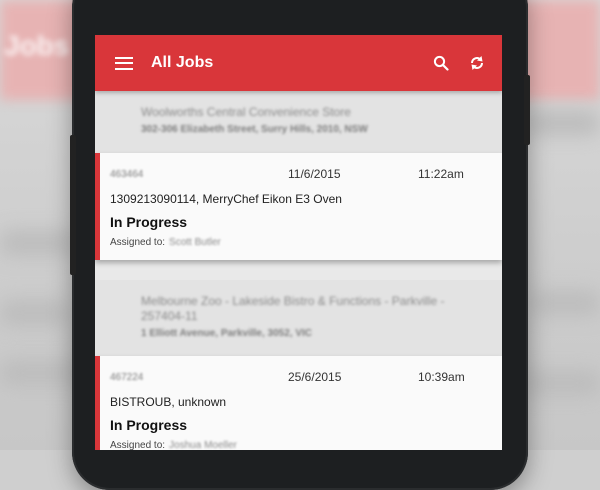  I want to click on sync-icon, so click(477, 63).